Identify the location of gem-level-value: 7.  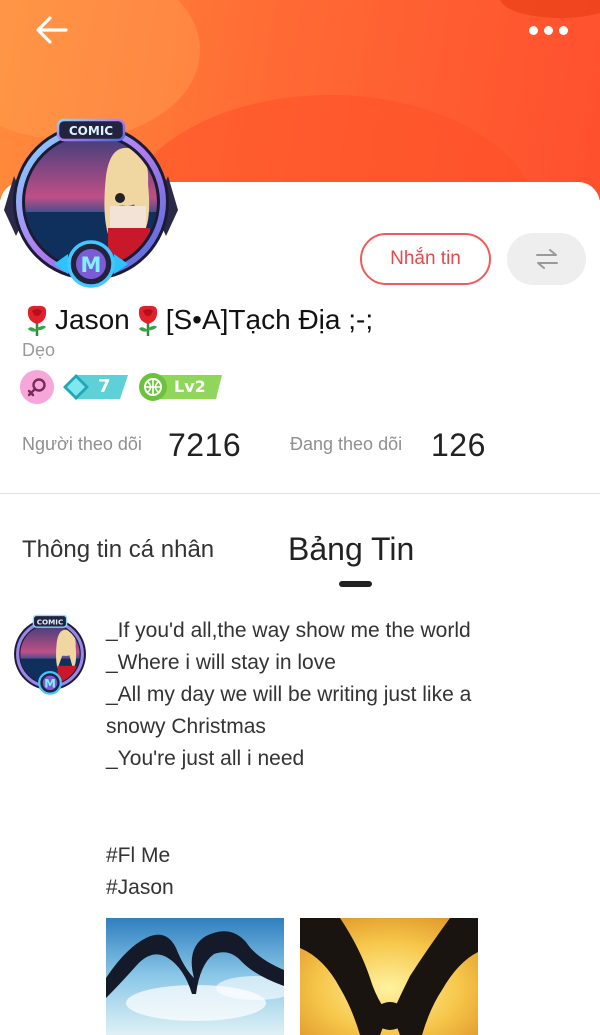
(104, 386).